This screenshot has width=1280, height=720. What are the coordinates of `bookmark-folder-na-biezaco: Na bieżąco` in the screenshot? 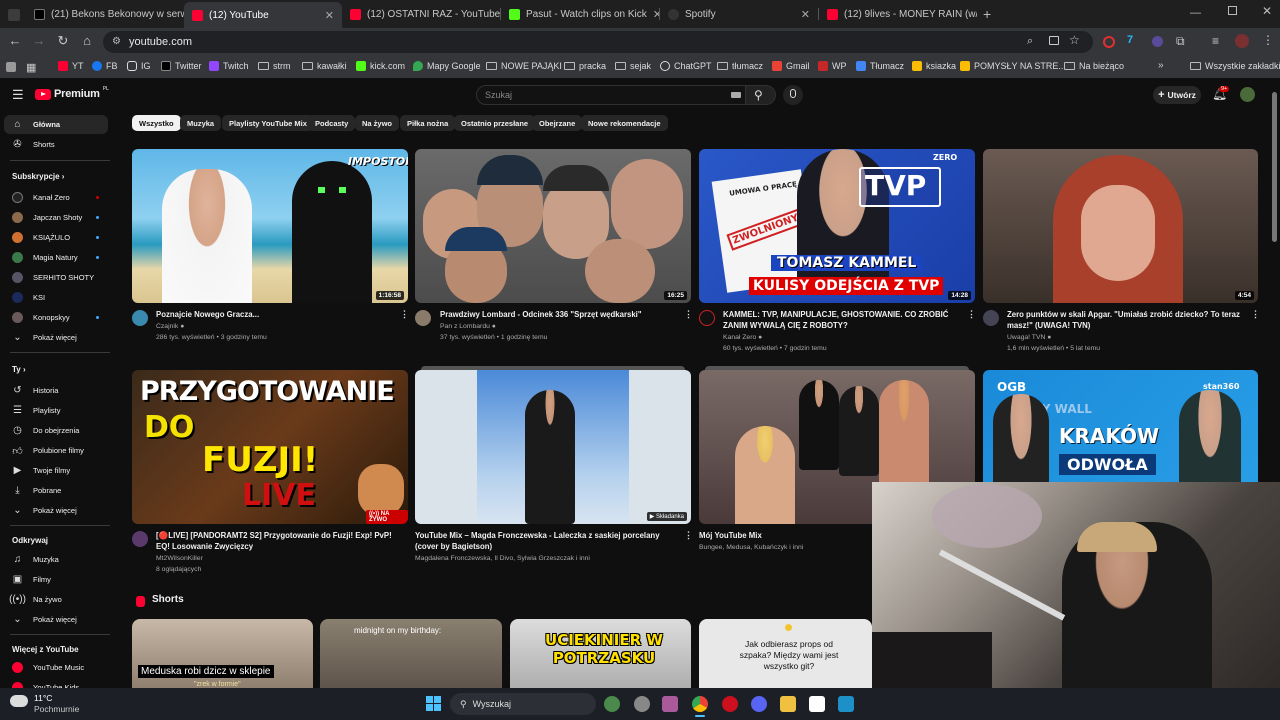 It's located at (1094, 66).